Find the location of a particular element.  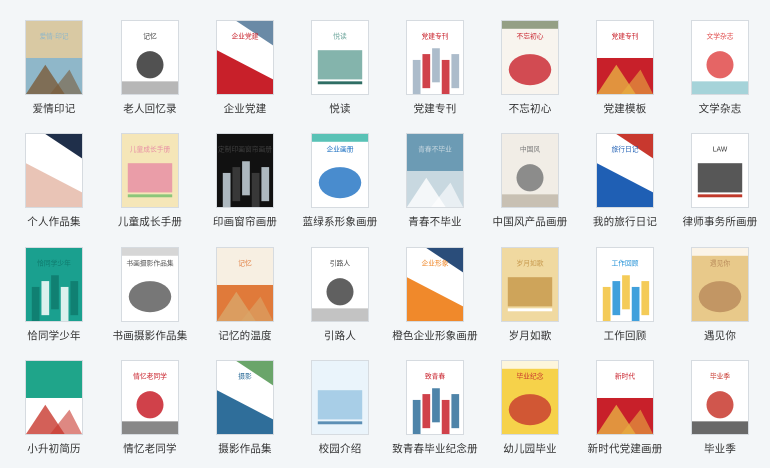

template-cover-thumbnail: 定制印画窗帘画册 is located at coordinates (245, 170).